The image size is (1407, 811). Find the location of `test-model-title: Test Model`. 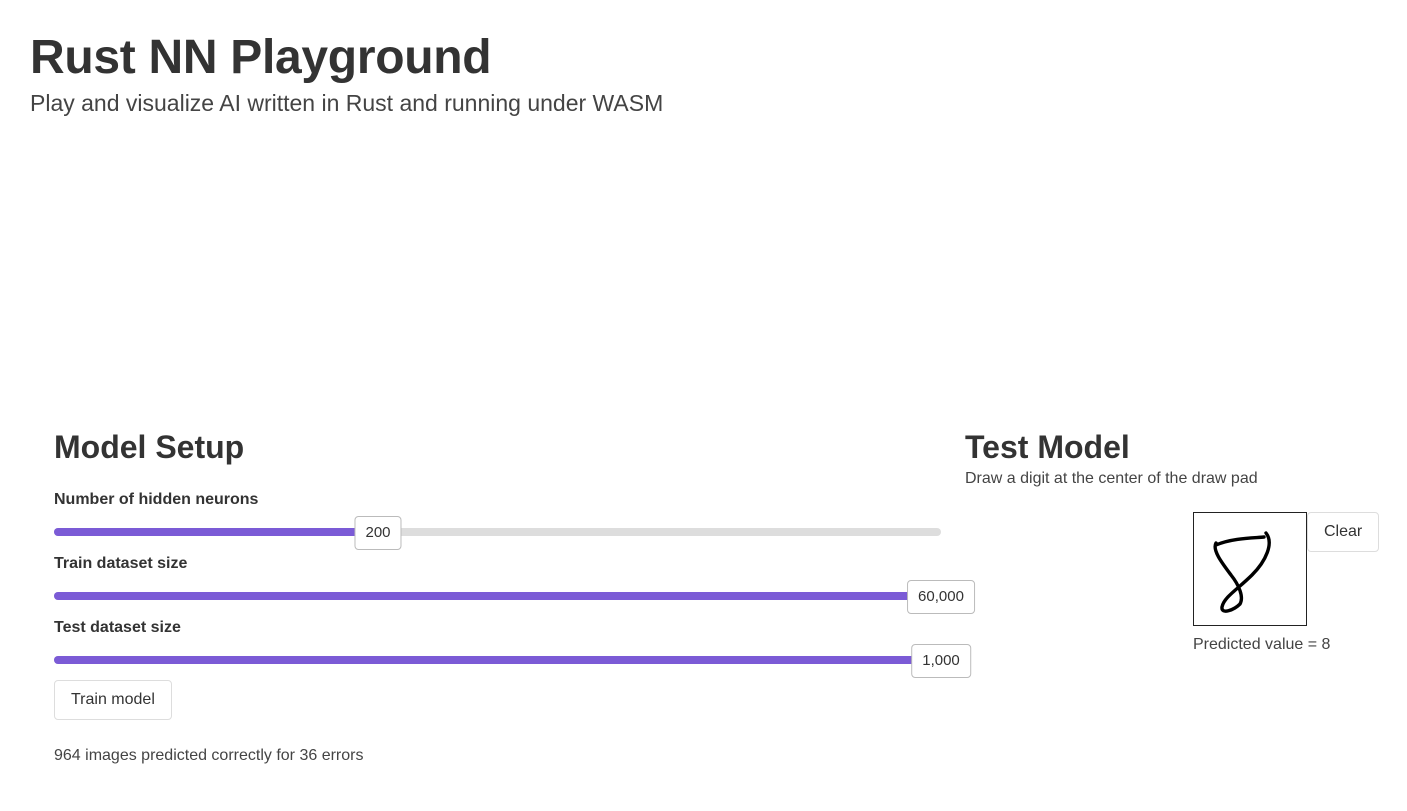

test-model-title: Test Model is located at coordinates (1047, 447).